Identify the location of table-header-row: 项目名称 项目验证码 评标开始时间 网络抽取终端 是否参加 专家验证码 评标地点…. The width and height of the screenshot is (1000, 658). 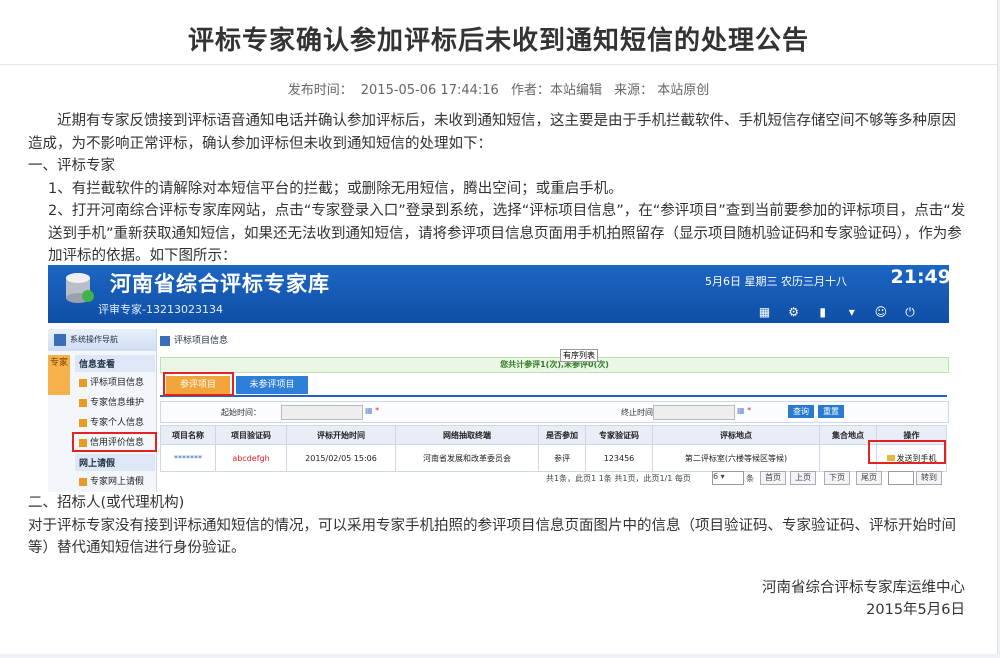
(553, 435).